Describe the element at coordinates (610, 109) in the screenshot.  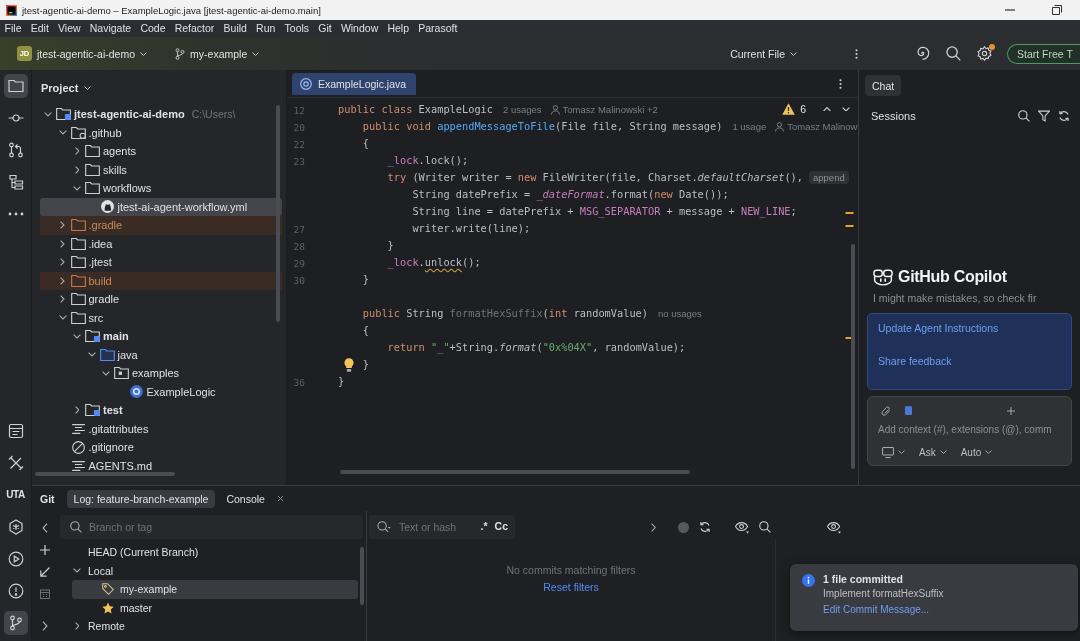
I see `author-hint: Tomasz Malinowski +2` at that location.